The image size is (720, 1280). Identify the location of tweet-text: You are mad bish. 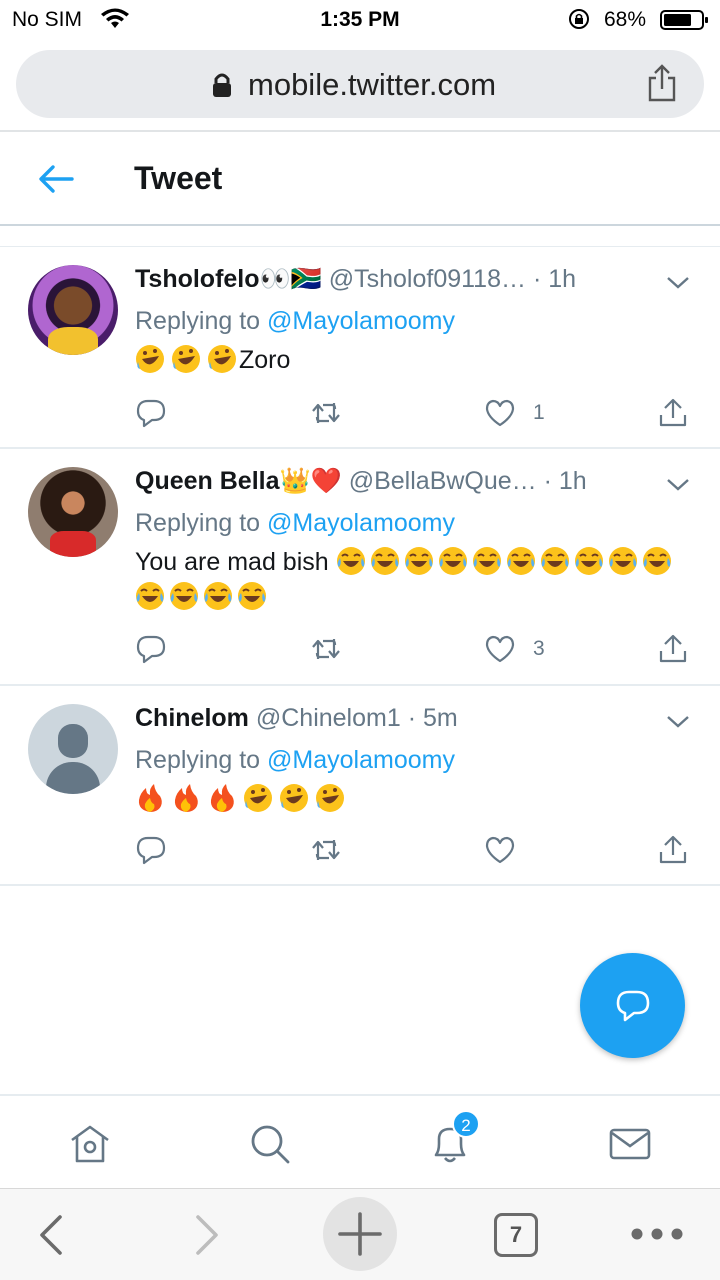
(415, 580).